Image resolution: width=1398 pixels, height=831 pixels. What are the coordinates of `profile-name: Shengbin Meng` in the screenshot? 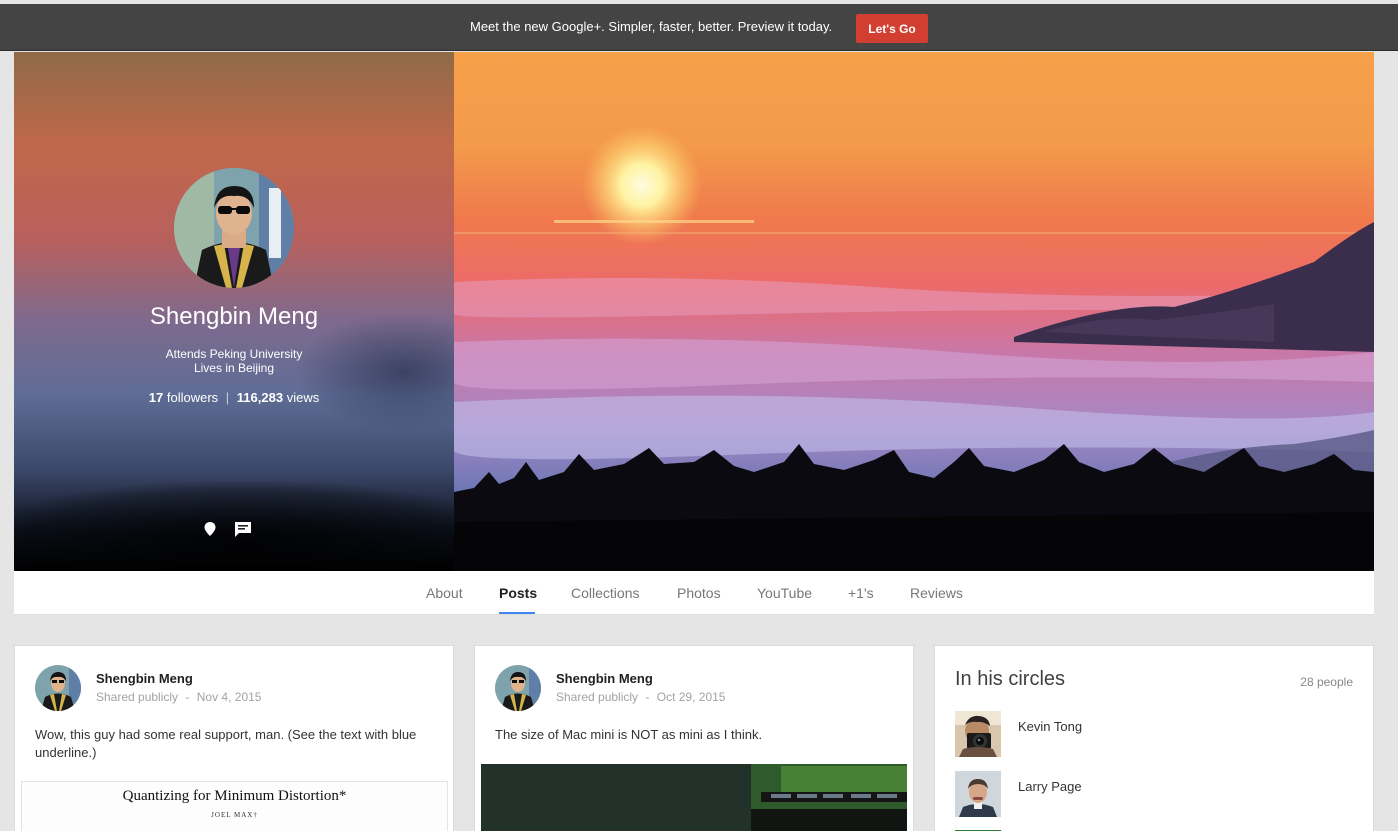 It's located at (234, 316).